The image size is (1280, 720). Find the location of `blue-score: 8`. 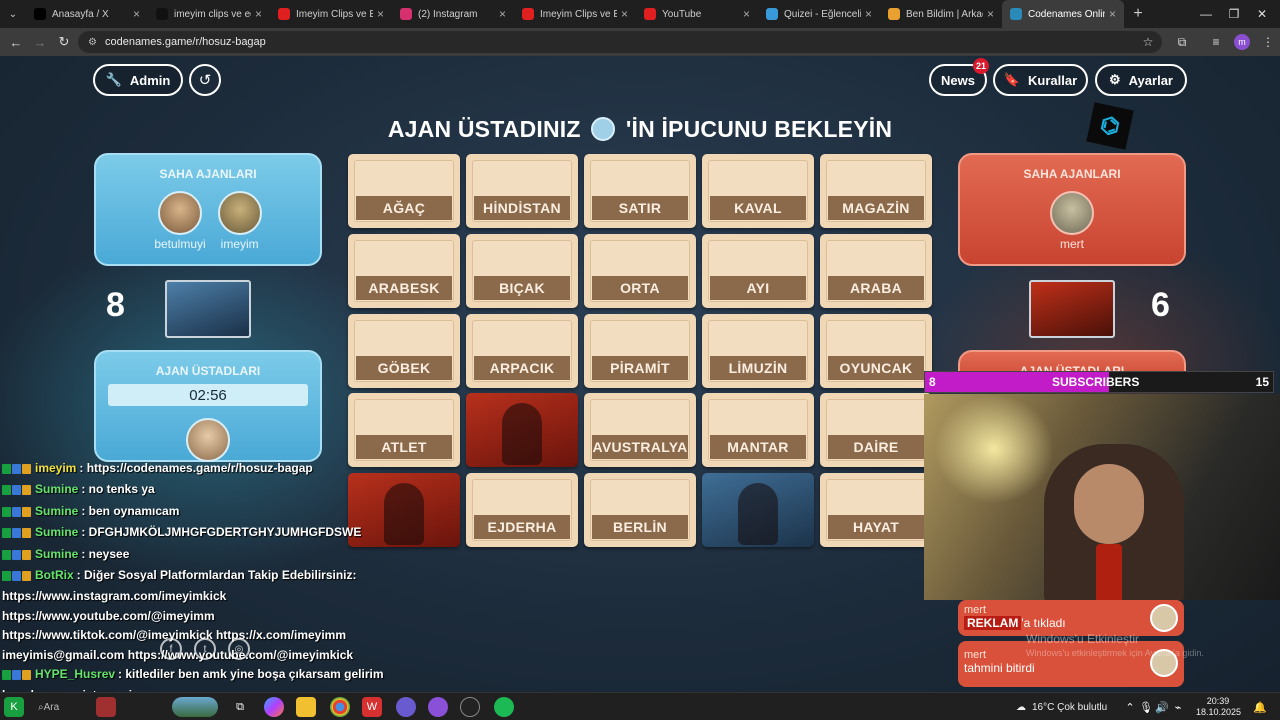

blue-score: 8 is located at coordinates (115, 305).